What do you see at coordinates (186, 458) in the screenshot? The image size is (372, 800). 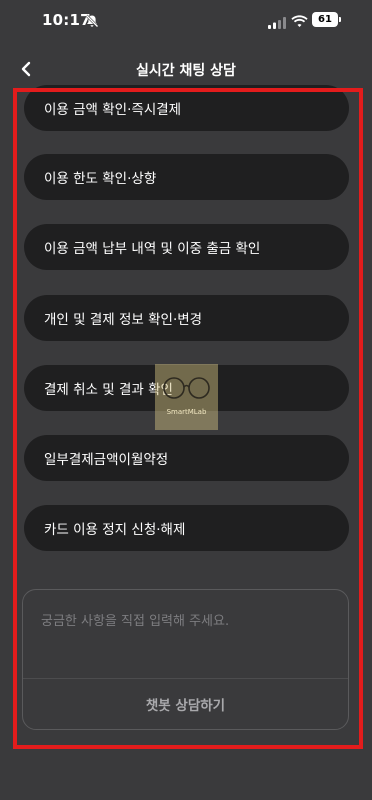 I see `menu-item-revolving-agreement: 일부결제금액이월약정` at bounding box center [186, 458].